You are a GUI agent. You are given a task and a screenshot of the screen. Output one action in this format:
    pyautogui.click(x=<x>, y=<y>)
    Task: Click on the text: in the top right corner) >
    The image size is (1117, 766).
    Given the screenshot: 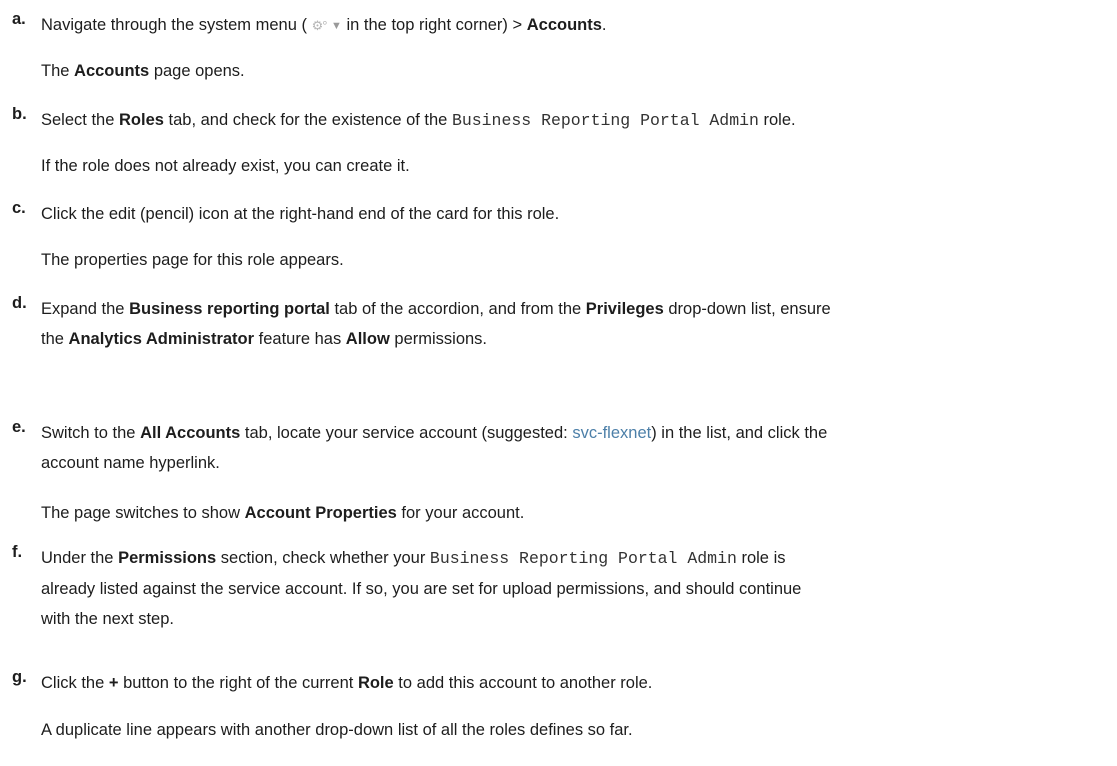 What is the action you would take?
    pyautogui.click(x=434, y=25)
    